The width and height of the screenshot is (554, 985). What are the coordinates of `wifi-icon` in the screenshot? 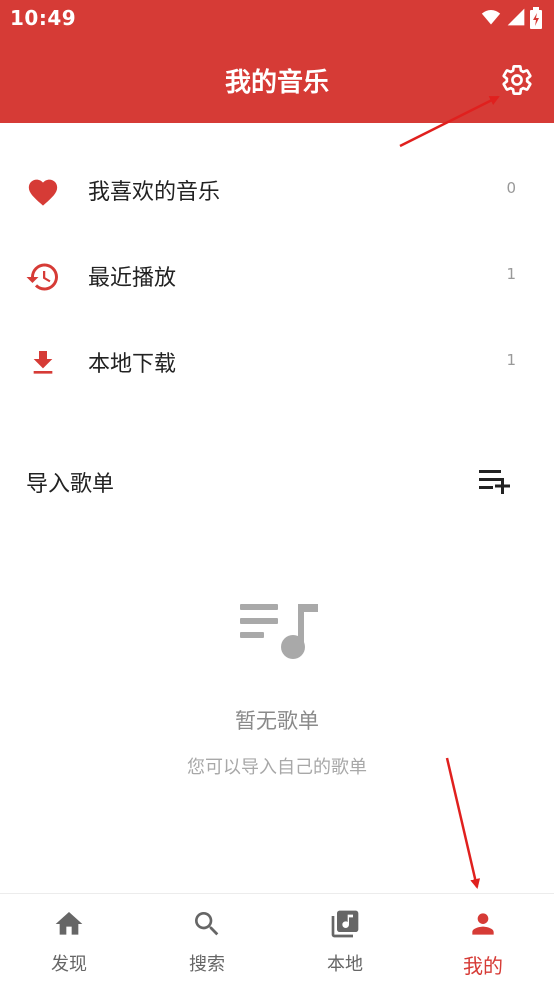 It's located at (491, 17).